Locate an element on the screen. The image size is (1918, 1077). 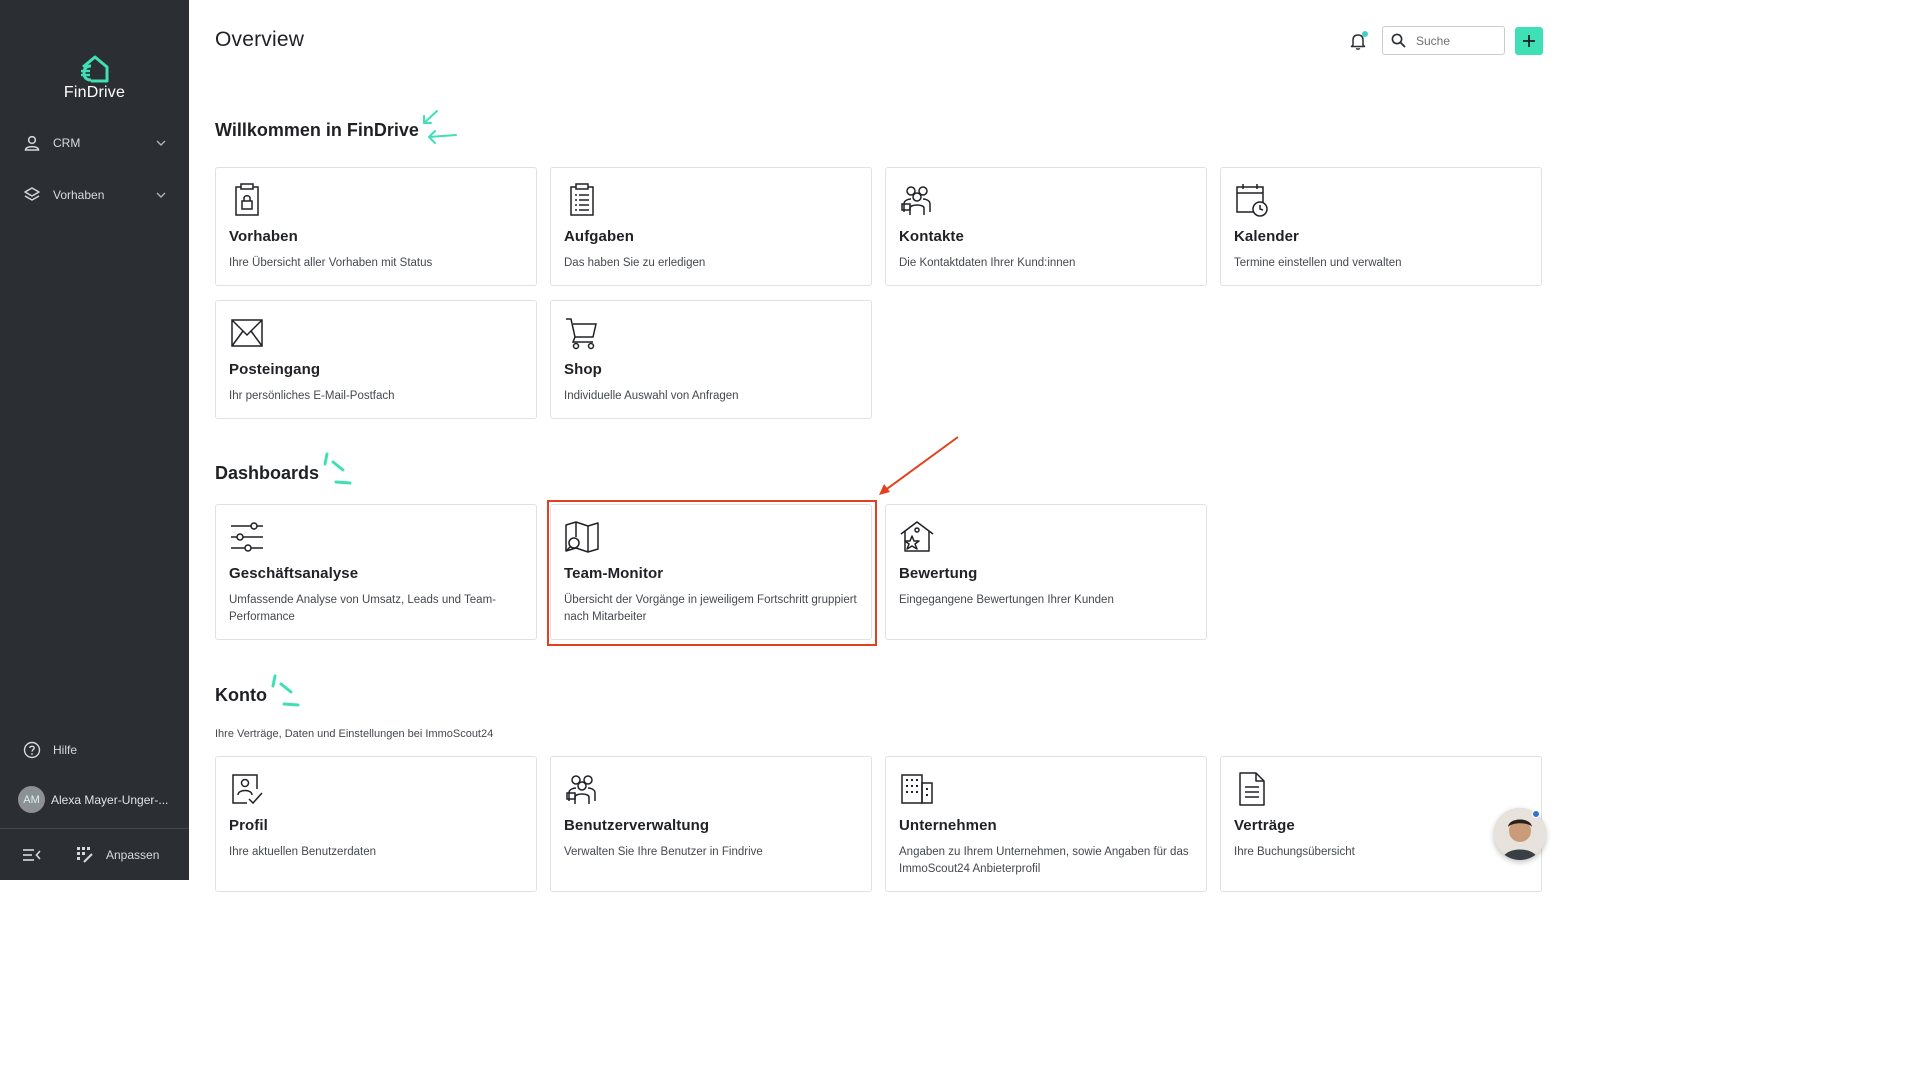
card-description: Ihre Übersicht aller Vorhaben mit Status is located at coordinates (331, 263).